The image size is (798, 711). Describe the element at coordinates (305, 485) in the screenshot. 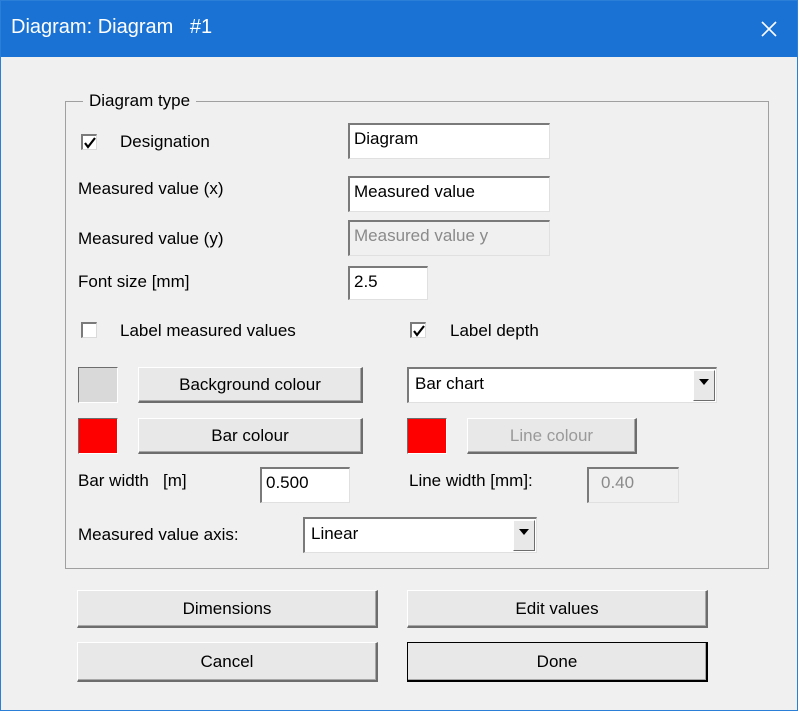

I see `bar-width-input: 0.500` at that location.